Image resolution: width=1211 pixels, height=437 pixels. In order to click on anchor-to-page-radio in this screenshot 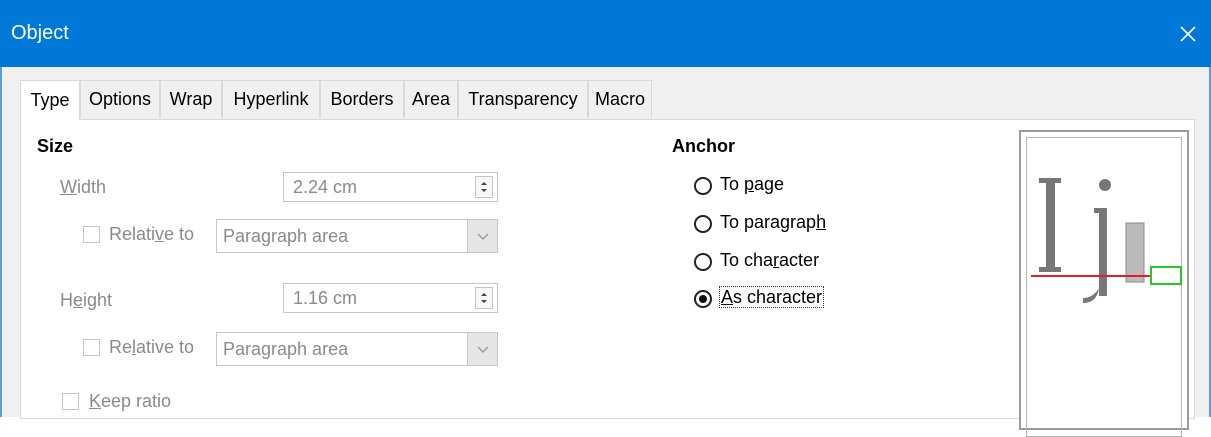, I will do `click(703, 186)`.